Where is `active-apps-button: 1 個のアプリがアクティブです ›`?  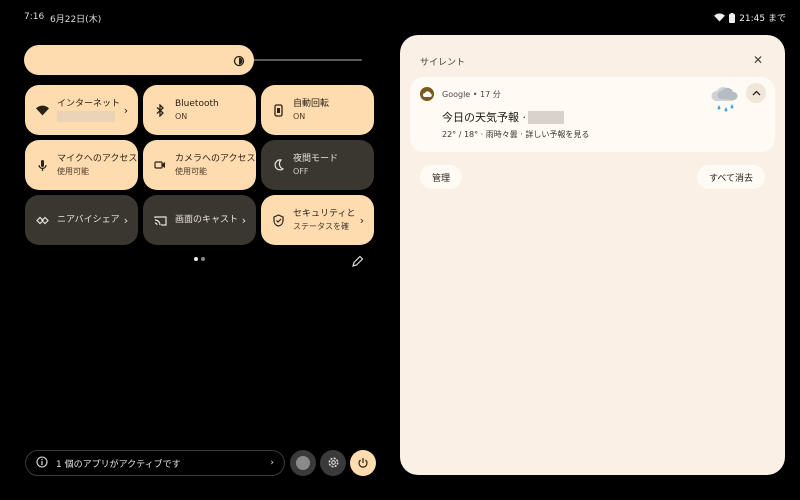 active-apps-button: 1 個のアプリがアクティブです › is located at coordinates (155, 463).